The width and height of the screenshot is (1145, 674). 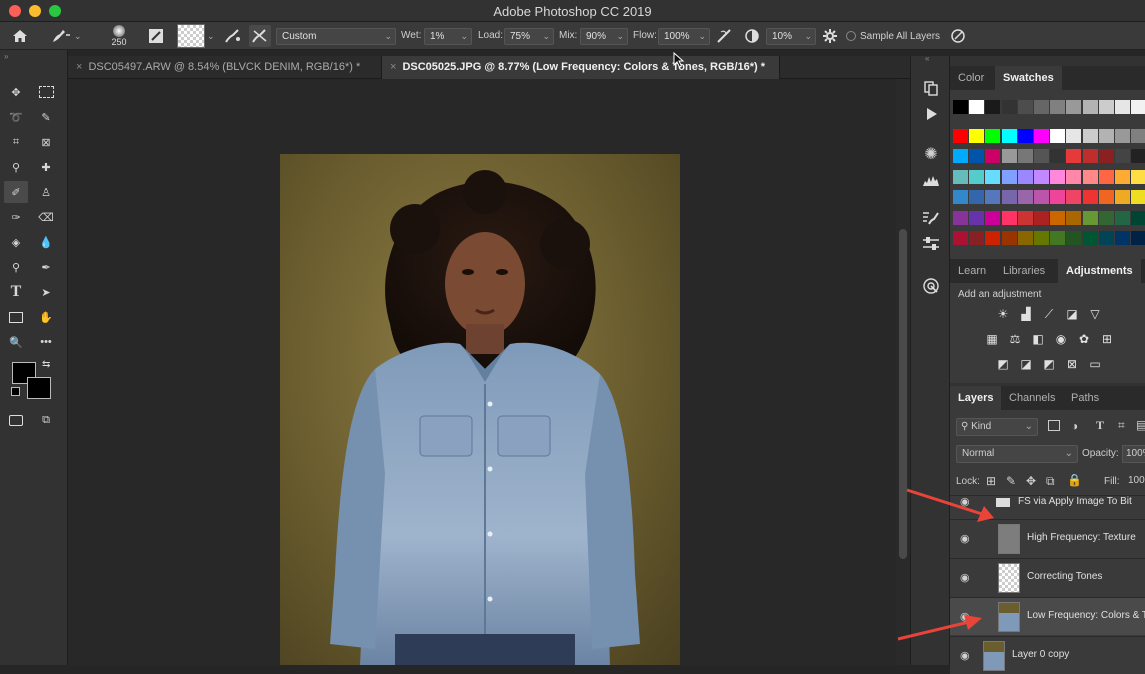 I want to click on brush-tool-icon: ✐, so click(x=16, y=192).